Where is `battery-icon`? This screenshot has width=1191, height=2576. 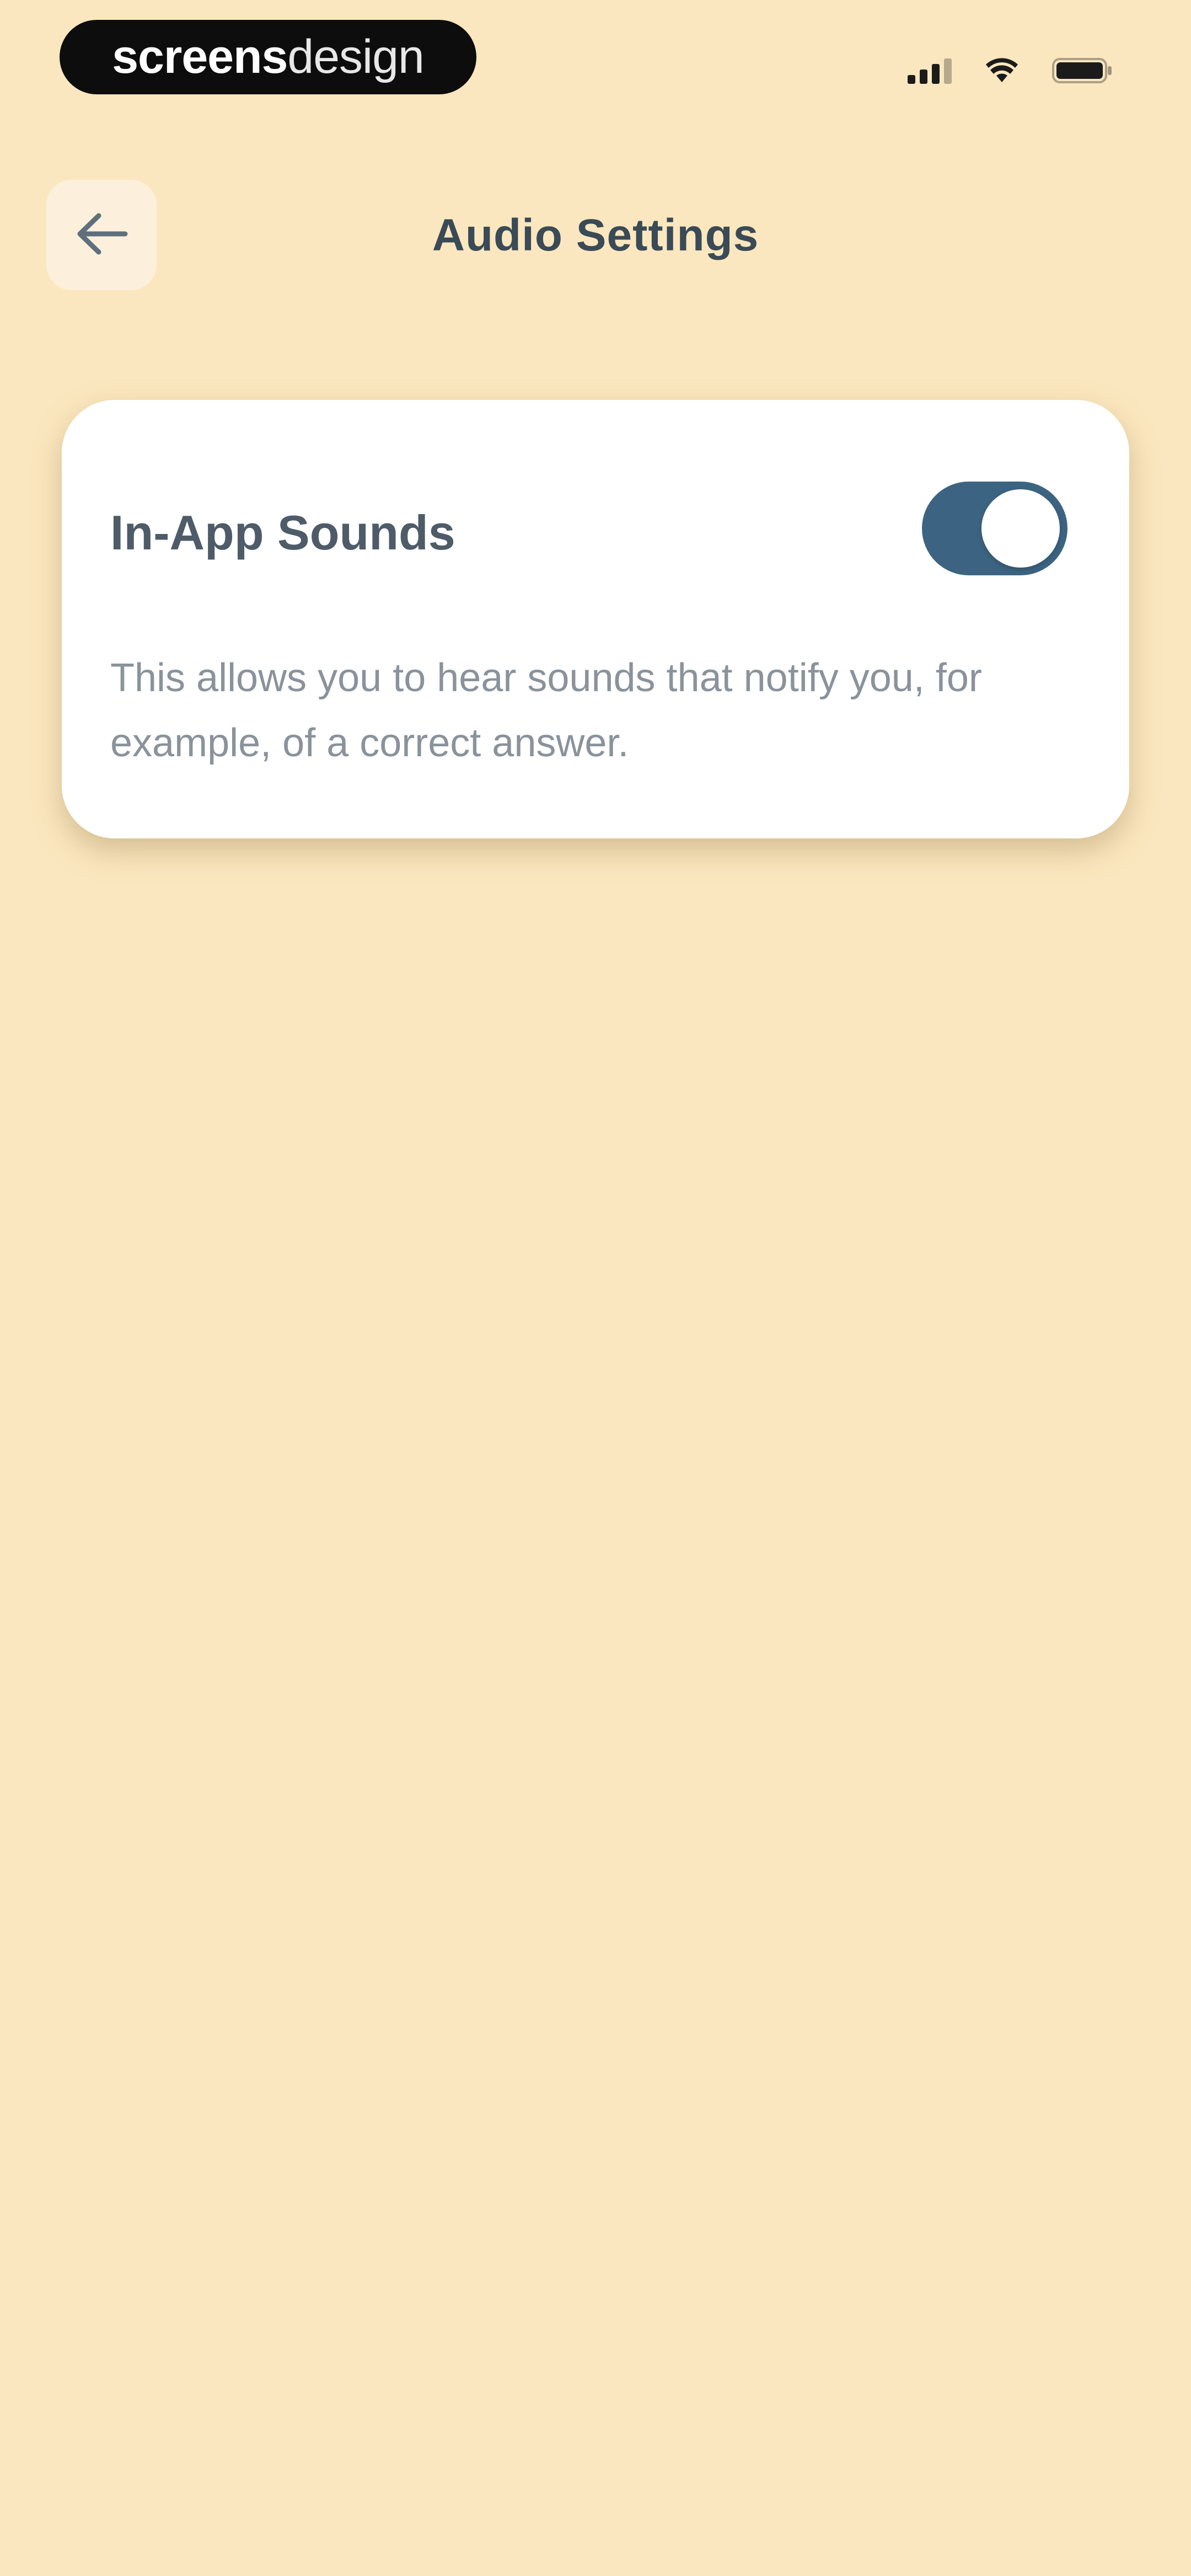
battery-icon is located at coordinates (1083, 70).